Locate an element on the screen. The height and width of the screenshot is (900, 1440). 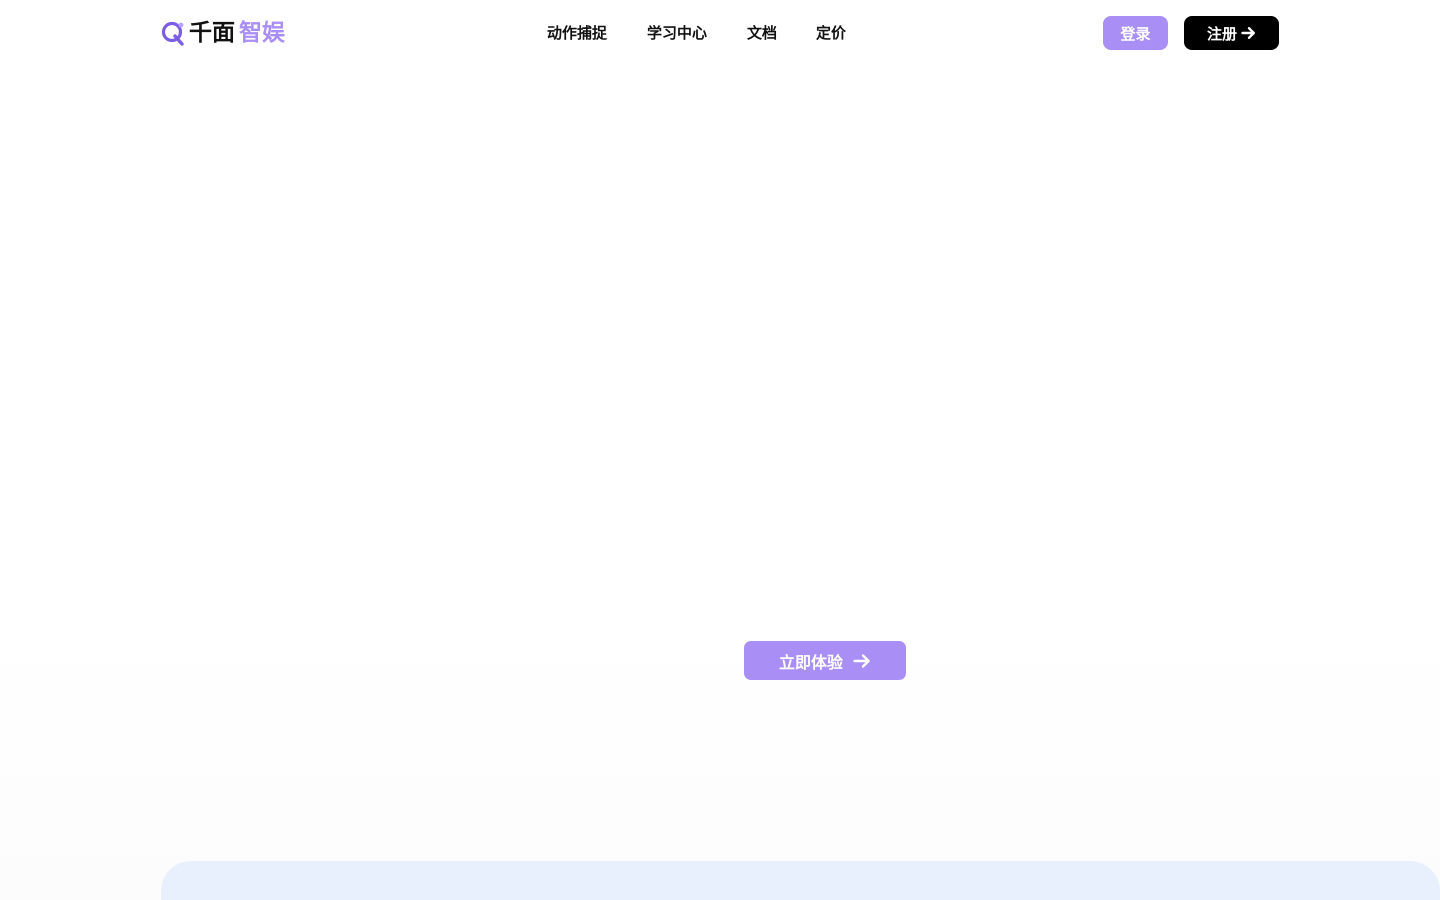
nav-item-motion-capture: 动作捕捉 is located at coordinates (577, 33).